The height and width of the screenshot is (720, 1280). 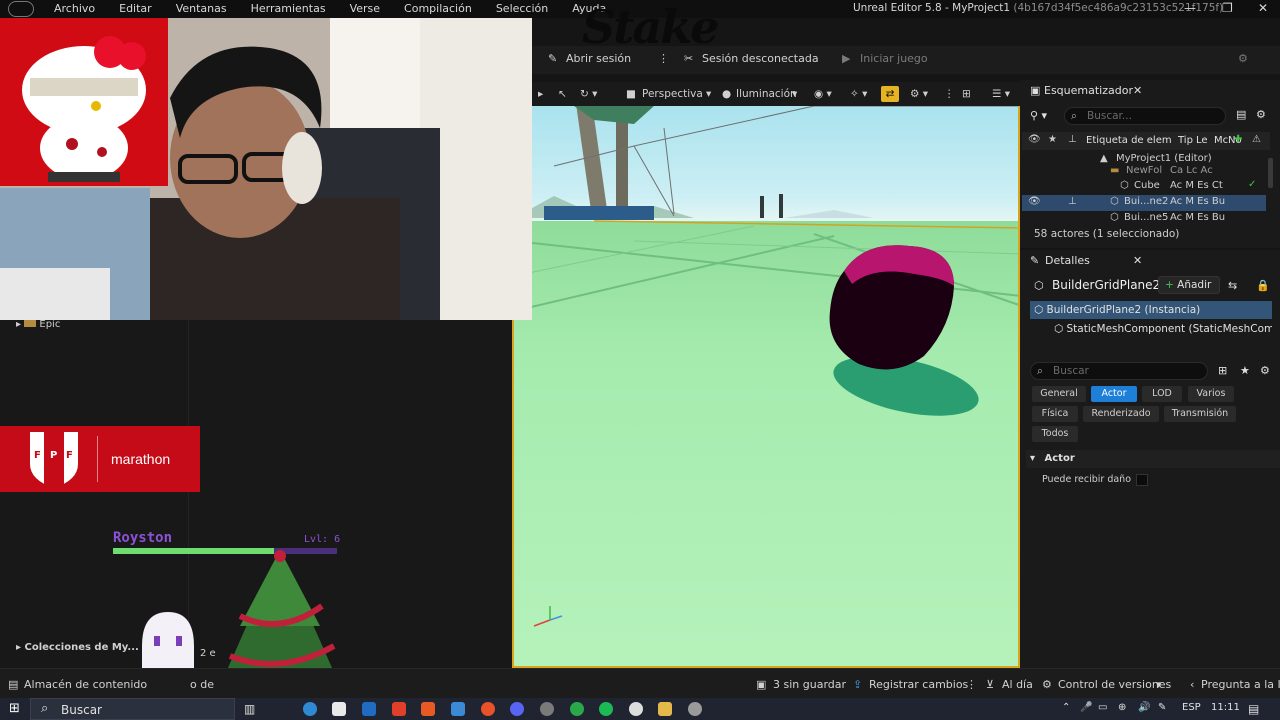 I want to click on tray-chevron-icon: ⌃, so click(x=1066, y=707).